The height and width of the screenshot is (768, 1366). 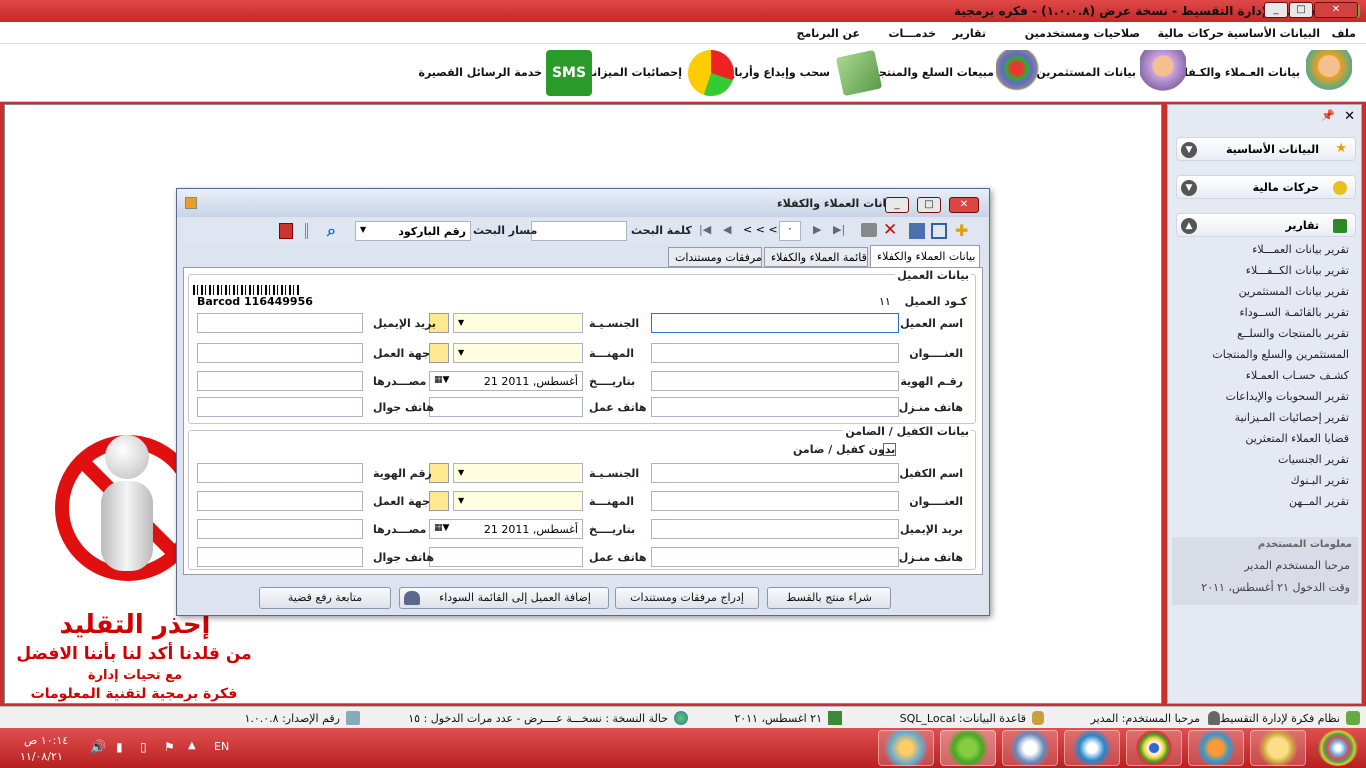 I want to click on panel-close-icon: ✕, so click(x=1349, y=116).